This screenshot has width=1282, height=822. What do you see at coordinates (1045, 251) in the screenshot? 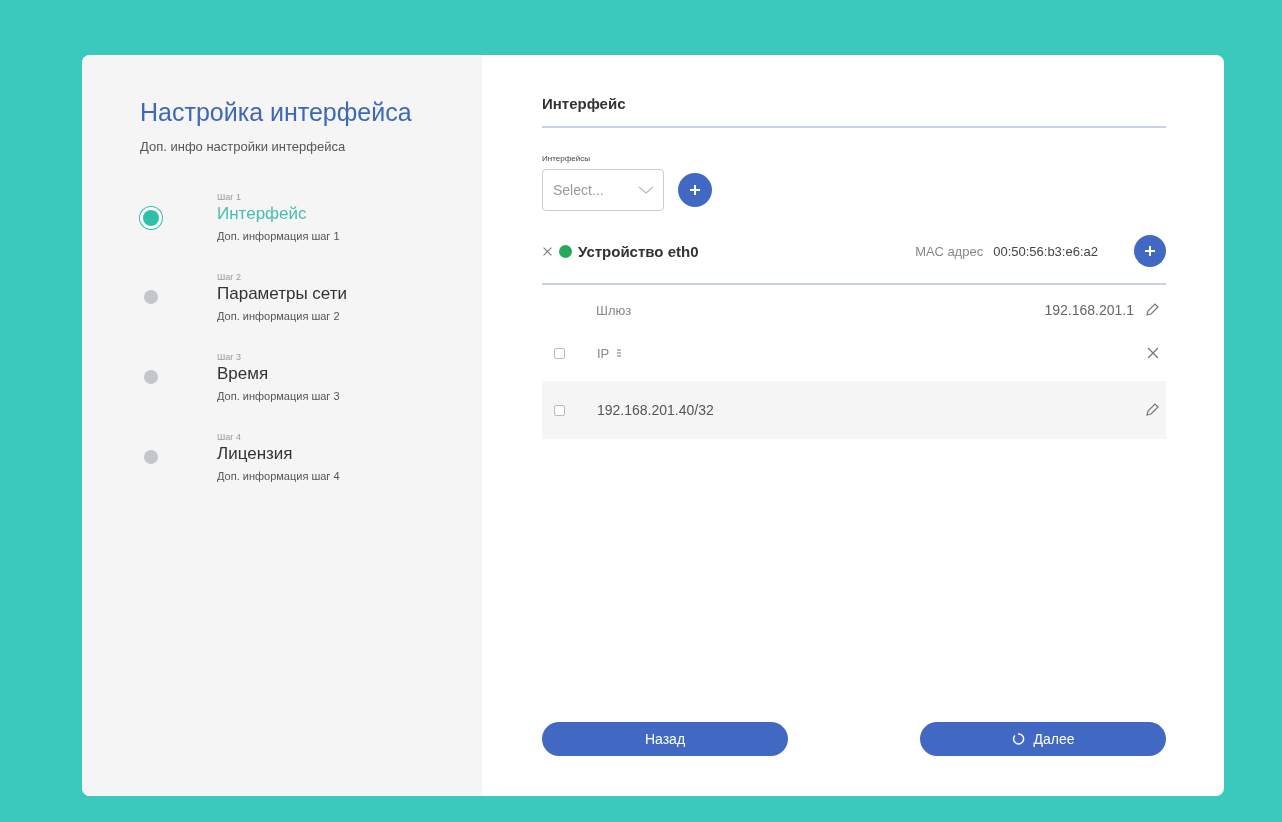
I see `mac-address: 00:50:56:b3:e6:a2` at bounding box center [1045, 251].